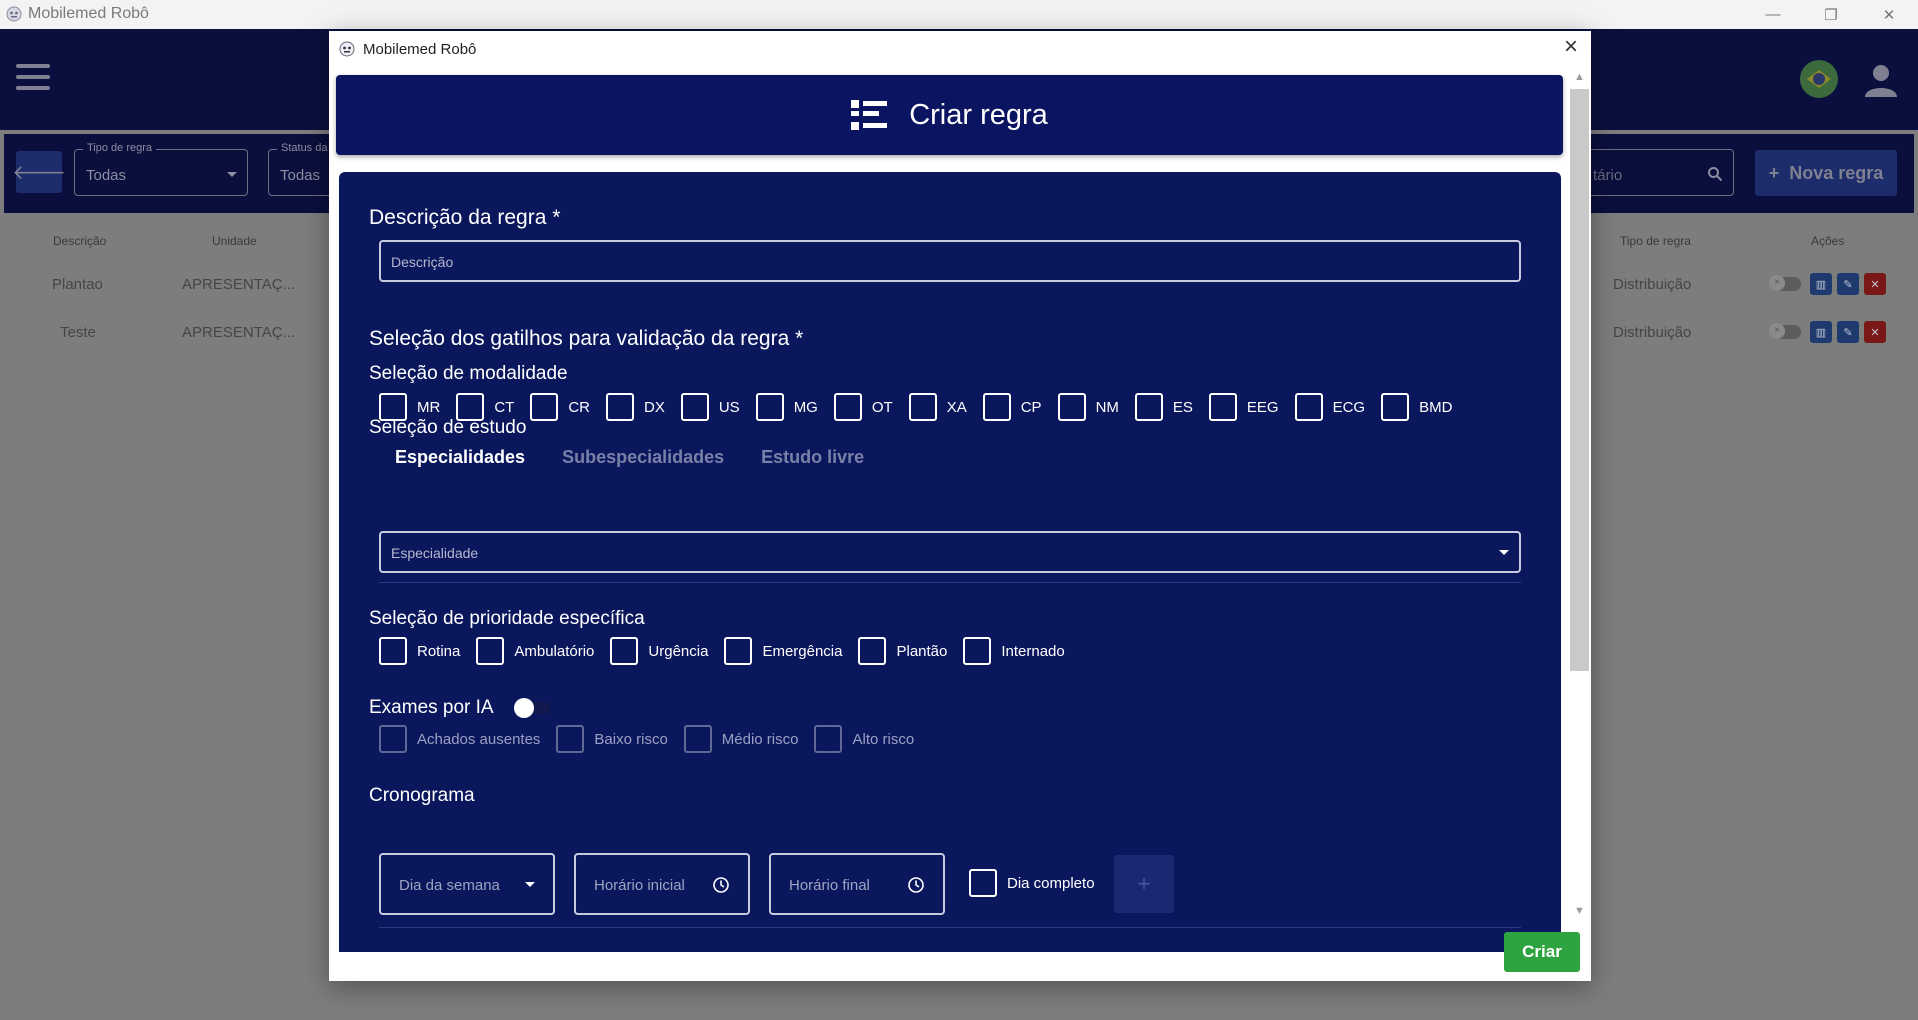  I want to click on priority-checkbox: Ambulatório, so click(535, 651).